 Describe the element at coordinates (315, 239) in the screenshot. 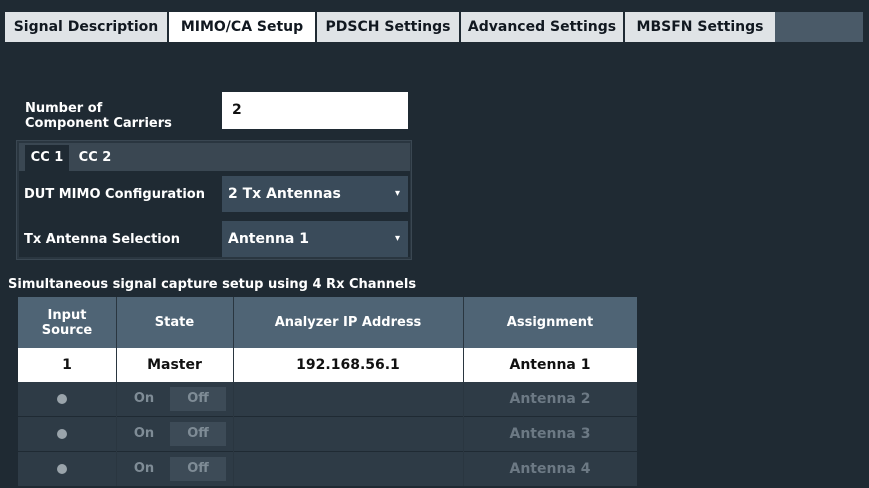

I see `tx-antenna-dropdown: Antenna 1 ▾` at that location.